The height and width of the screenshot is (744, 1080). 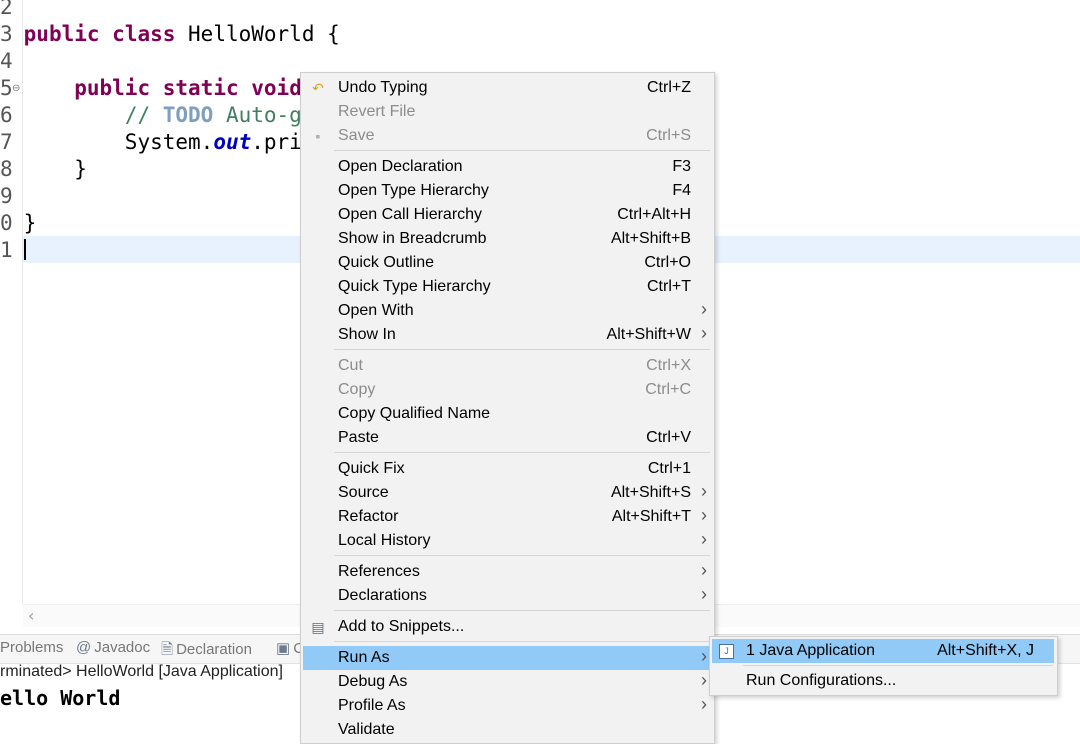 I want to click on tab-declaration: 🗎 Declaration, so click(x=206, y=651).